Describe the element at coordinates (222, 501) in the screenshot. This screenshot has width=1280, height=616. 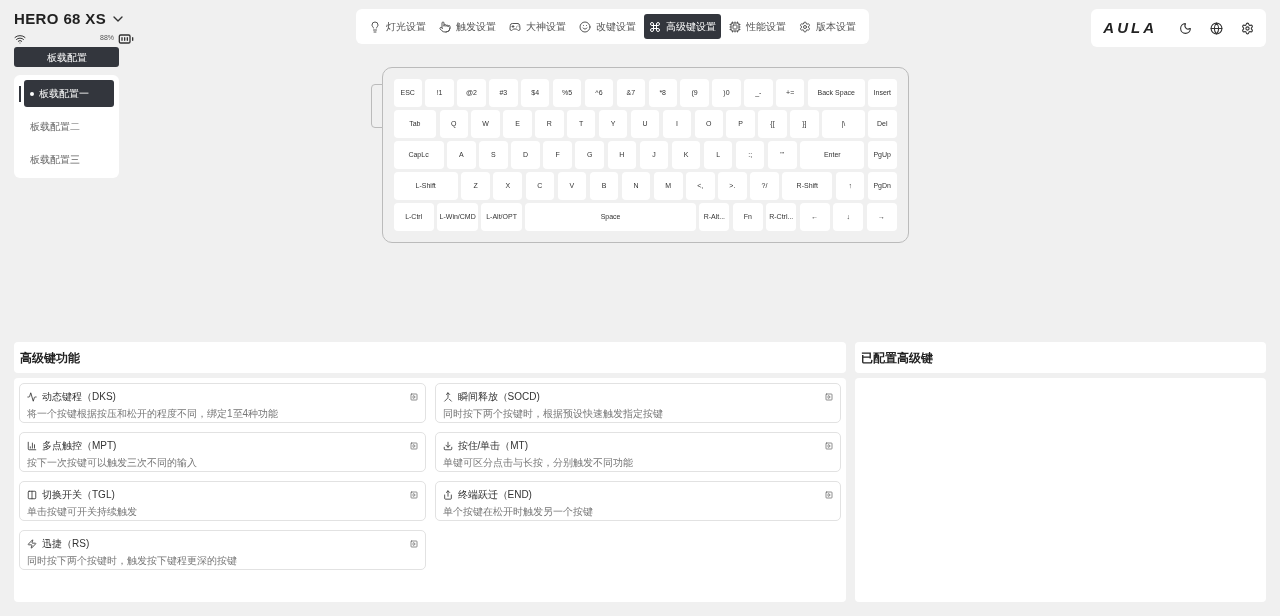
I see `function-card: 切换开关（TGL) 单击按键可开关持续触发` at that location.